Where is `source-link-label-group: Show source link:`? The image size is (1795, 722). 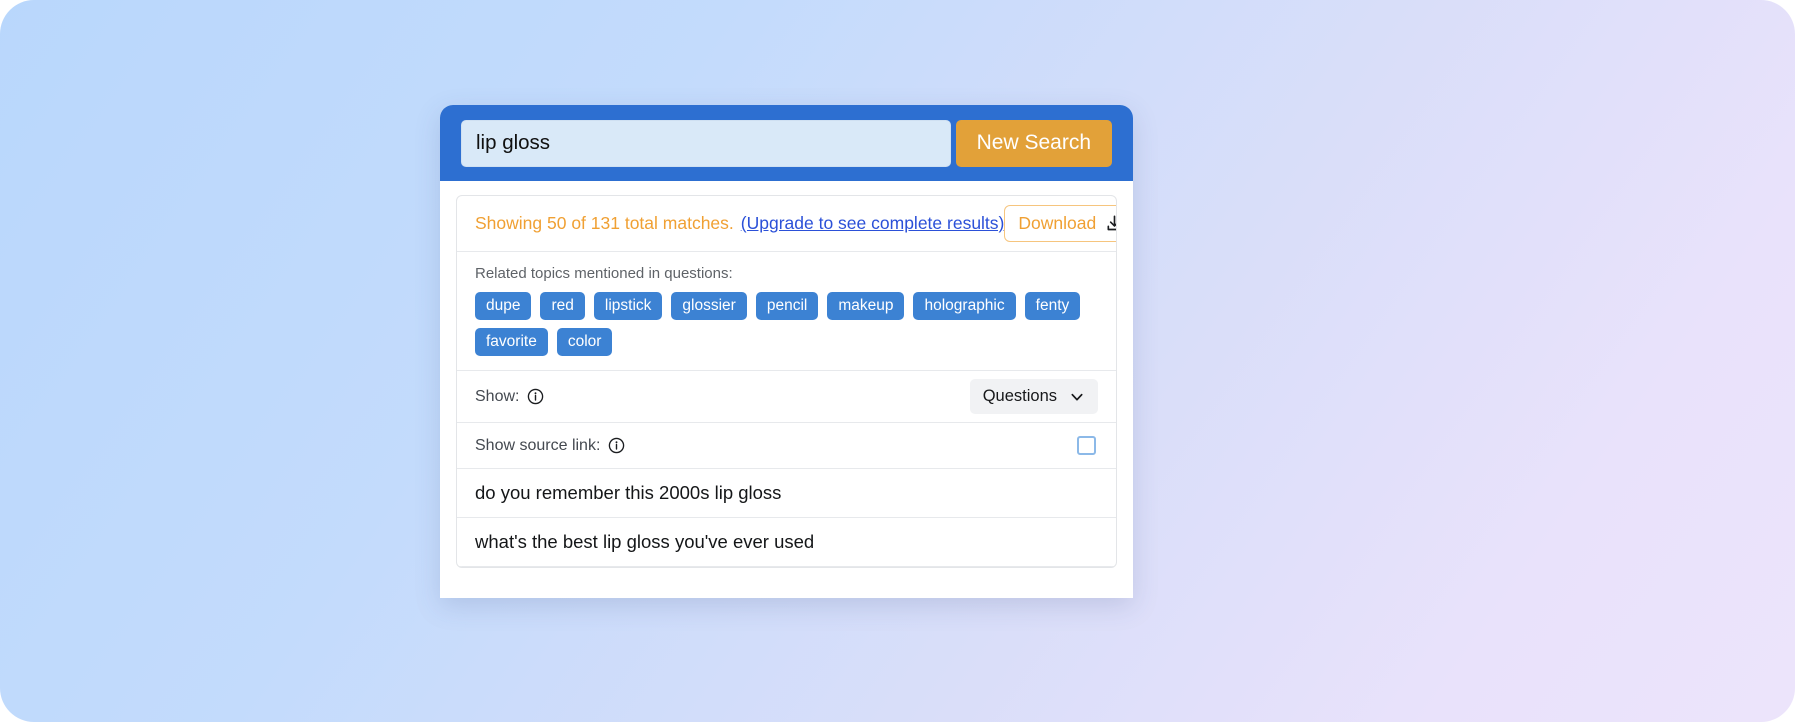
source-link-label-group: Show source link: is located at coordinates (550, 446).